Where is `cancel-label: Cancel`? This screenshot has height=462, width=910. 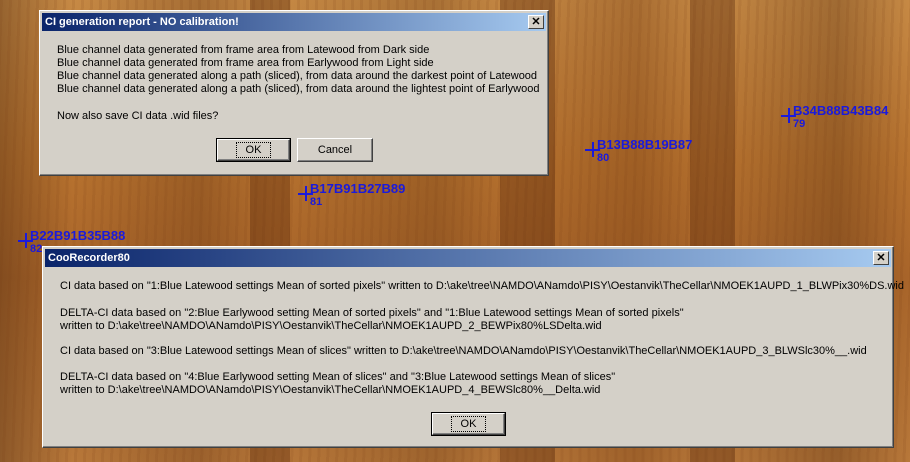
cancel-label: Cancel is located at coordinates (335, 150).